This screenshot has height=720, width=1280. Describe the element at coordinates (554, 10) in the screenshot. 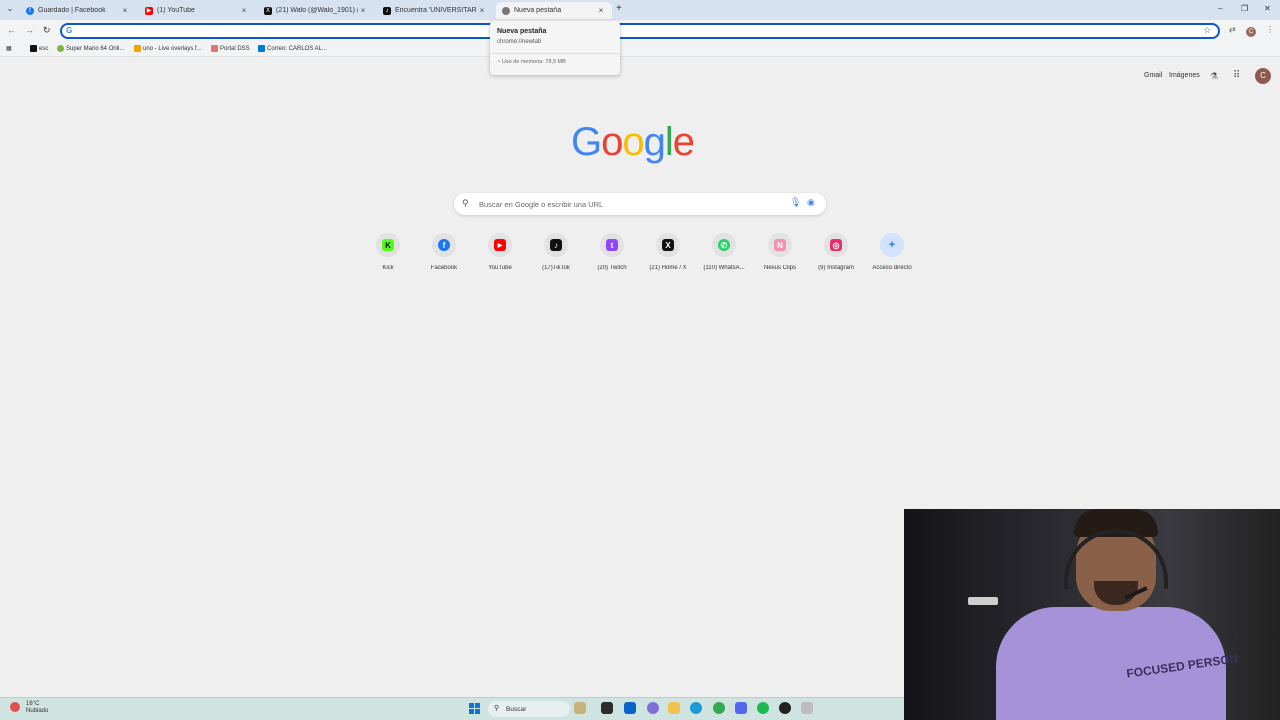

I see `tab-new-tab: Nueva pestaña ×` at that location.